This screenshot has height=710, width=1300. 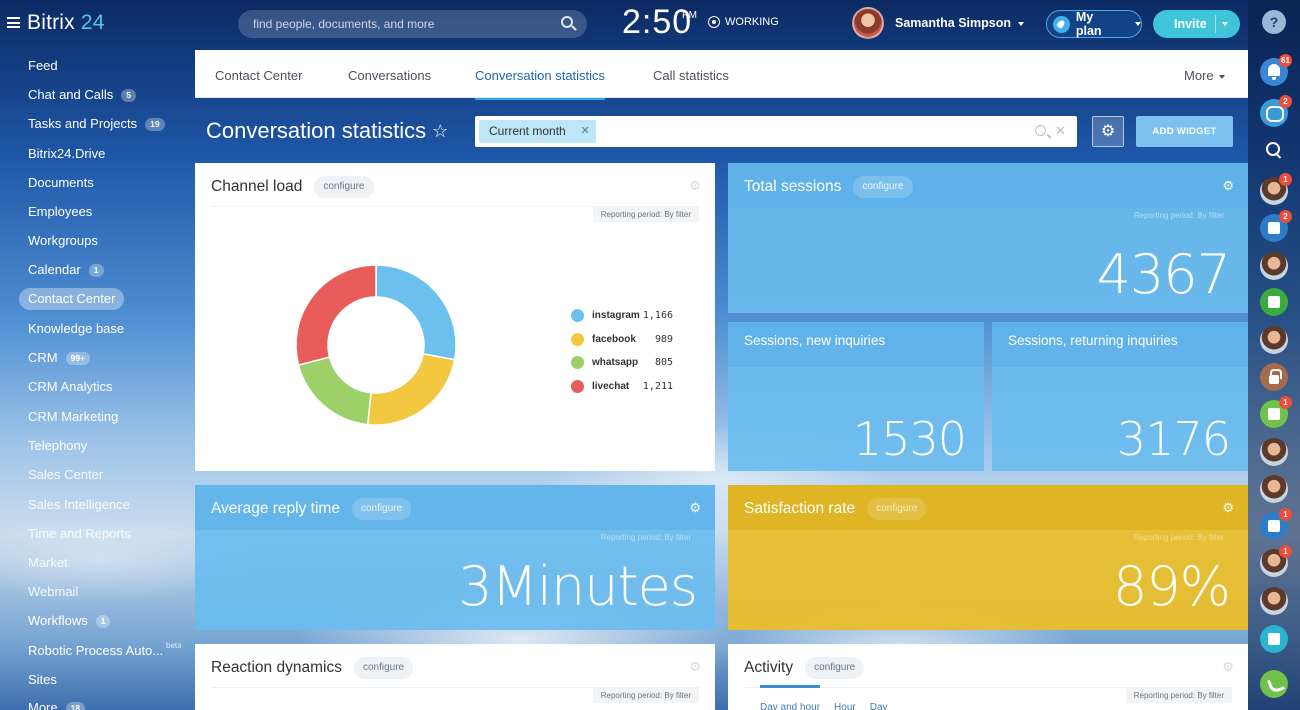 I want to click on sidebar-item: Sales Center, so click(x=65, y=475).